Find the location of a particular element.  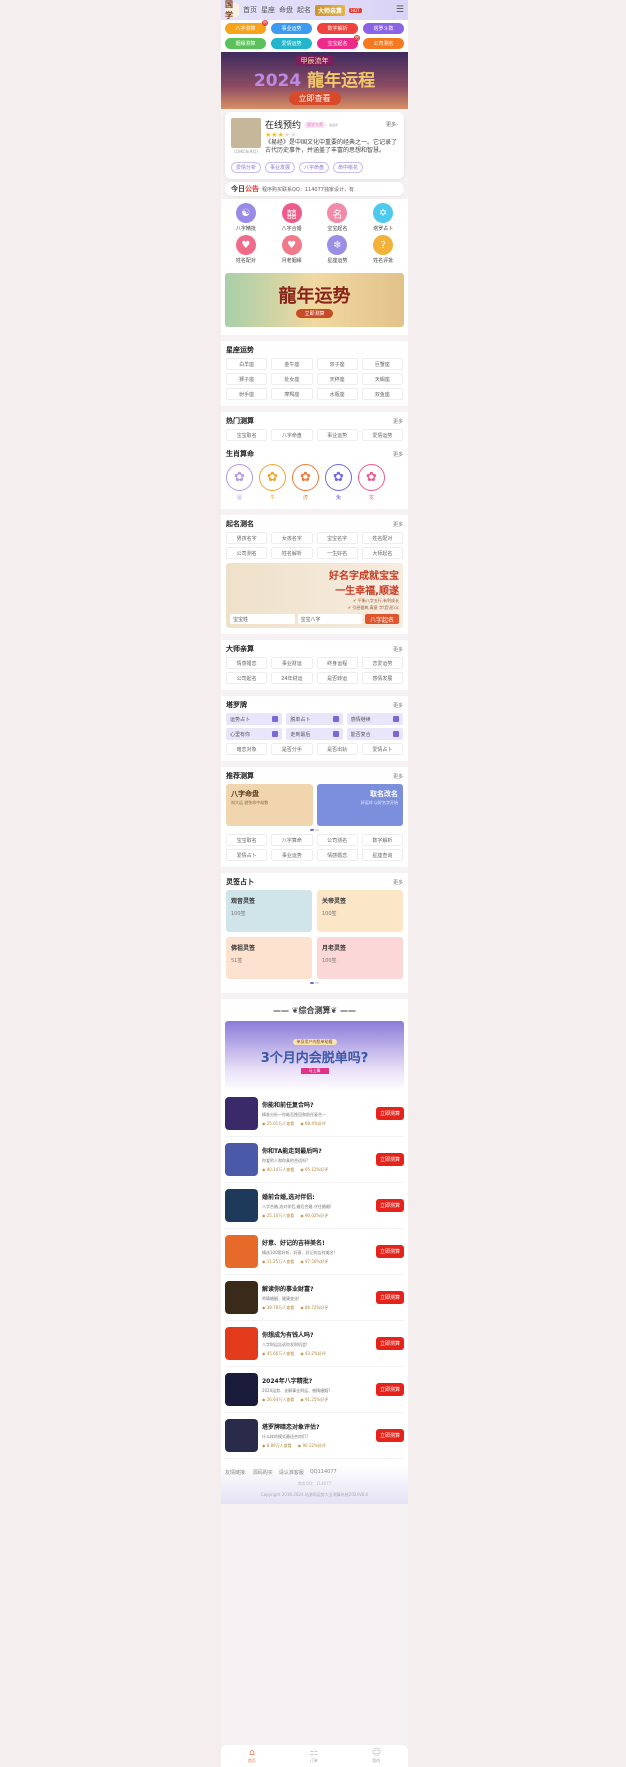

chip-item: 八字命盘 is located at coordinates (292, 435).